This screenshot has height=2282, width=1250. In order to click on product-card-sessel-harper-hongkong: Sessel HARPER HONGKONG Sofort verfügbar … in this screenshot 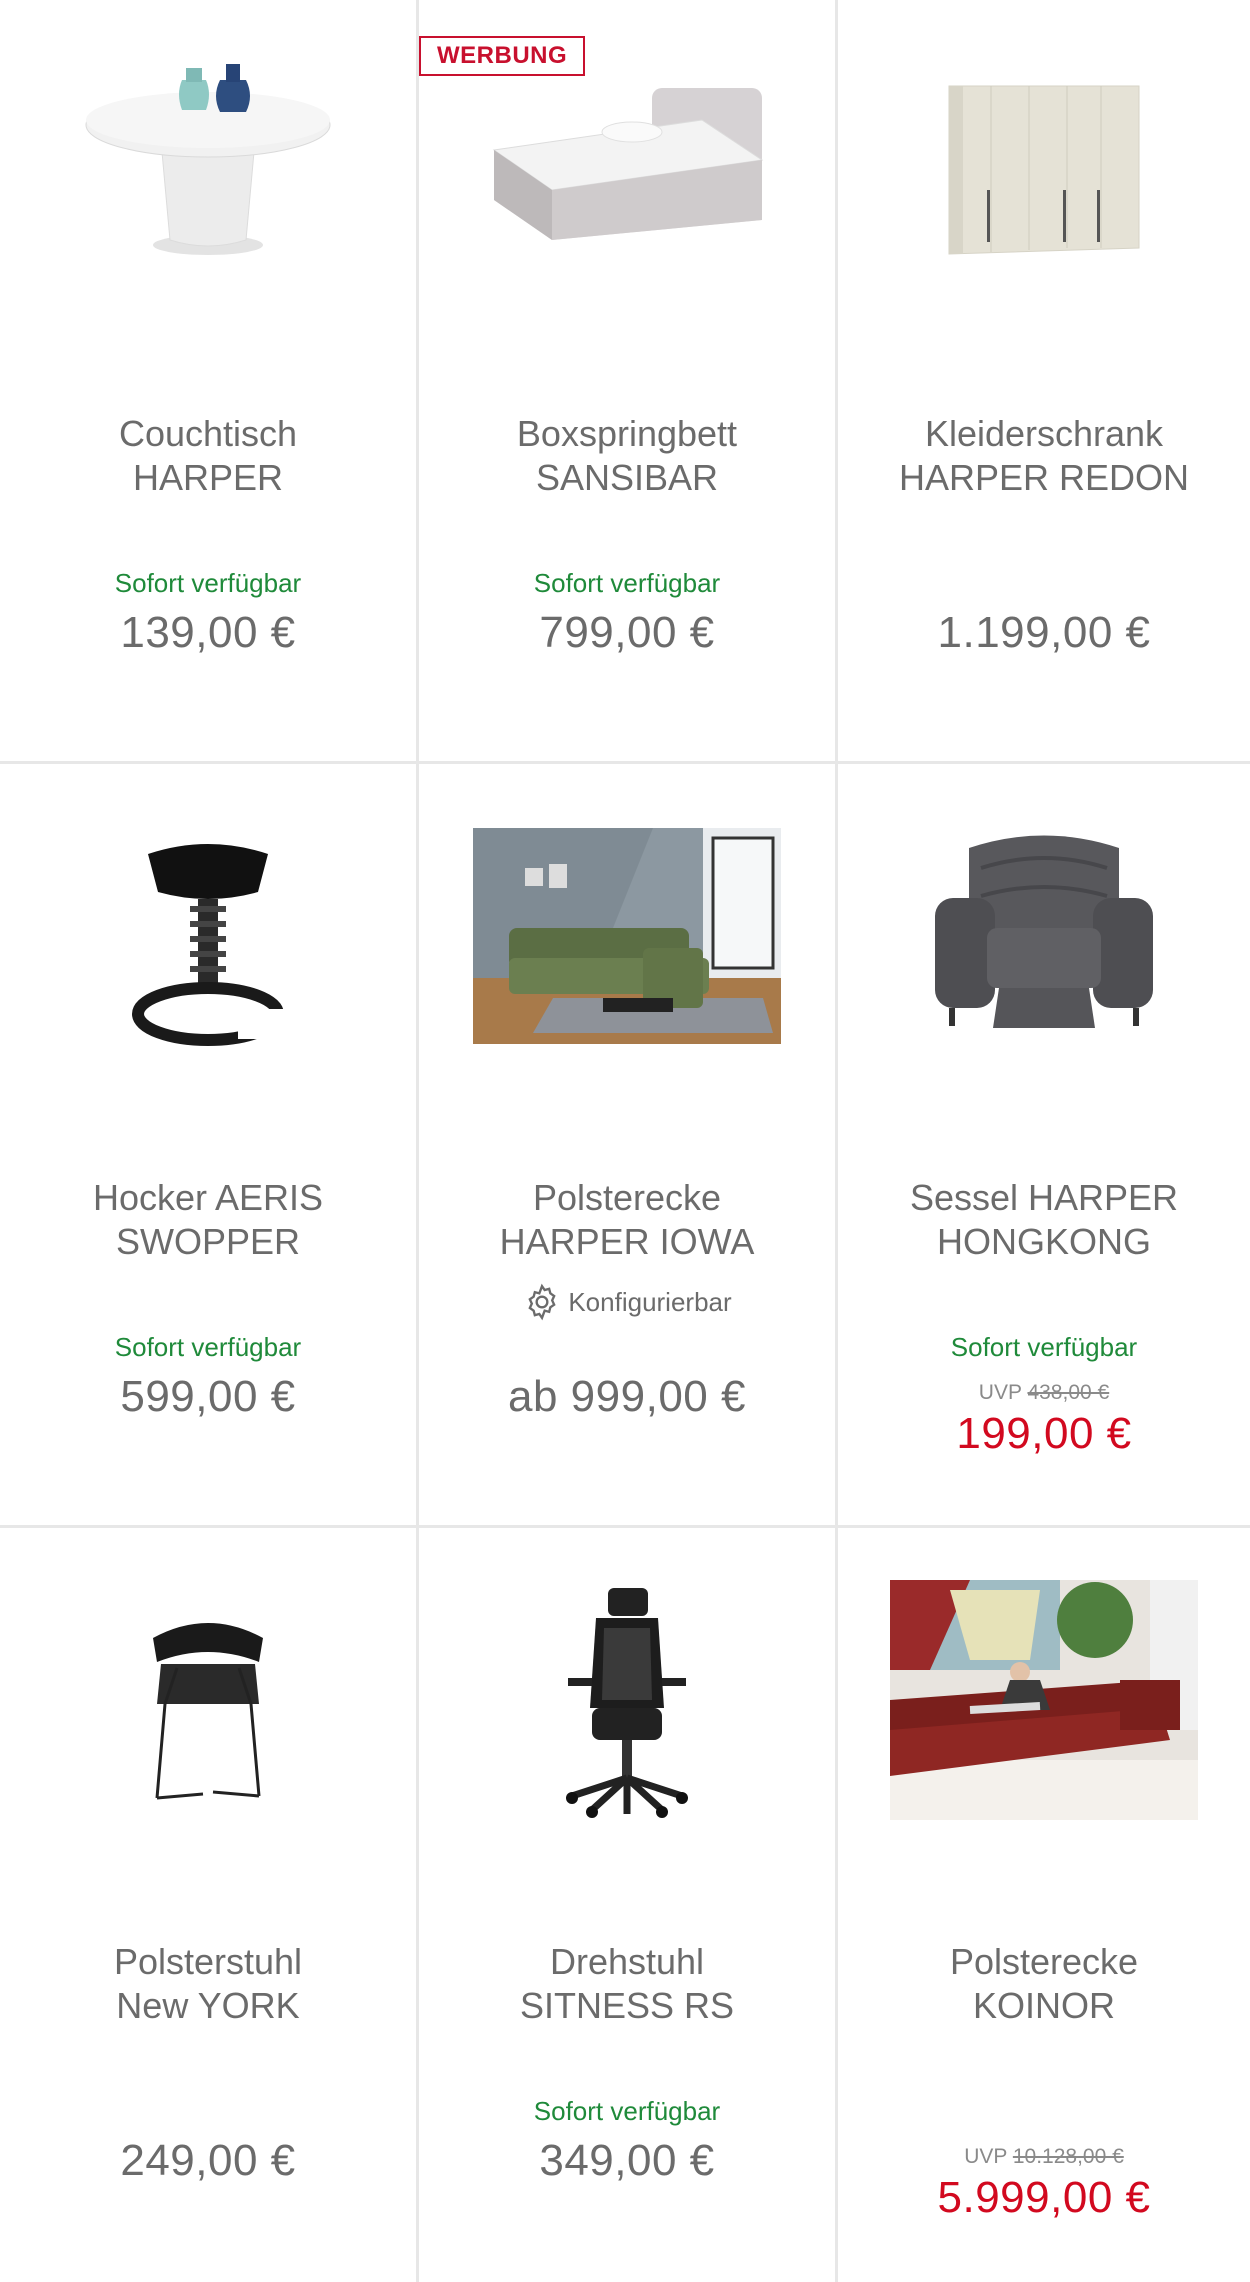, I will do `click(1044, 1146)`.